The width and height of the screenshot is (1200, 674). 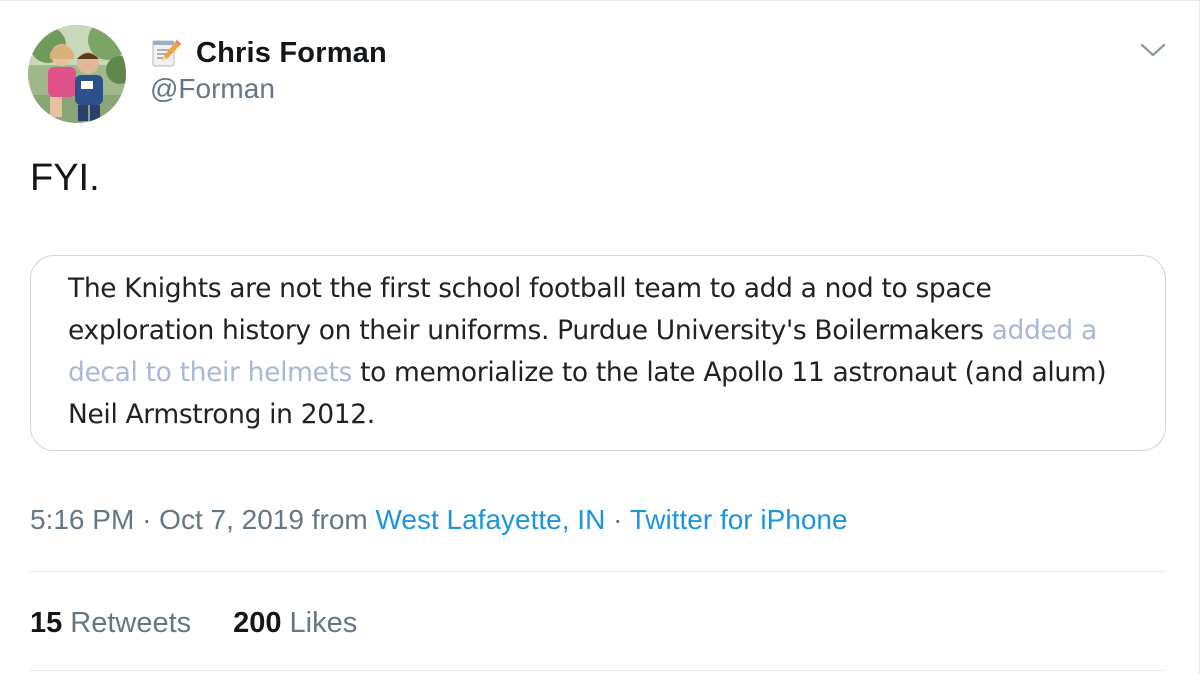 What do you see at coordinates (231, 519) in the screenshot?
I see `tweet-date: Oct 7, 2019` at bounding box center [231, 519].